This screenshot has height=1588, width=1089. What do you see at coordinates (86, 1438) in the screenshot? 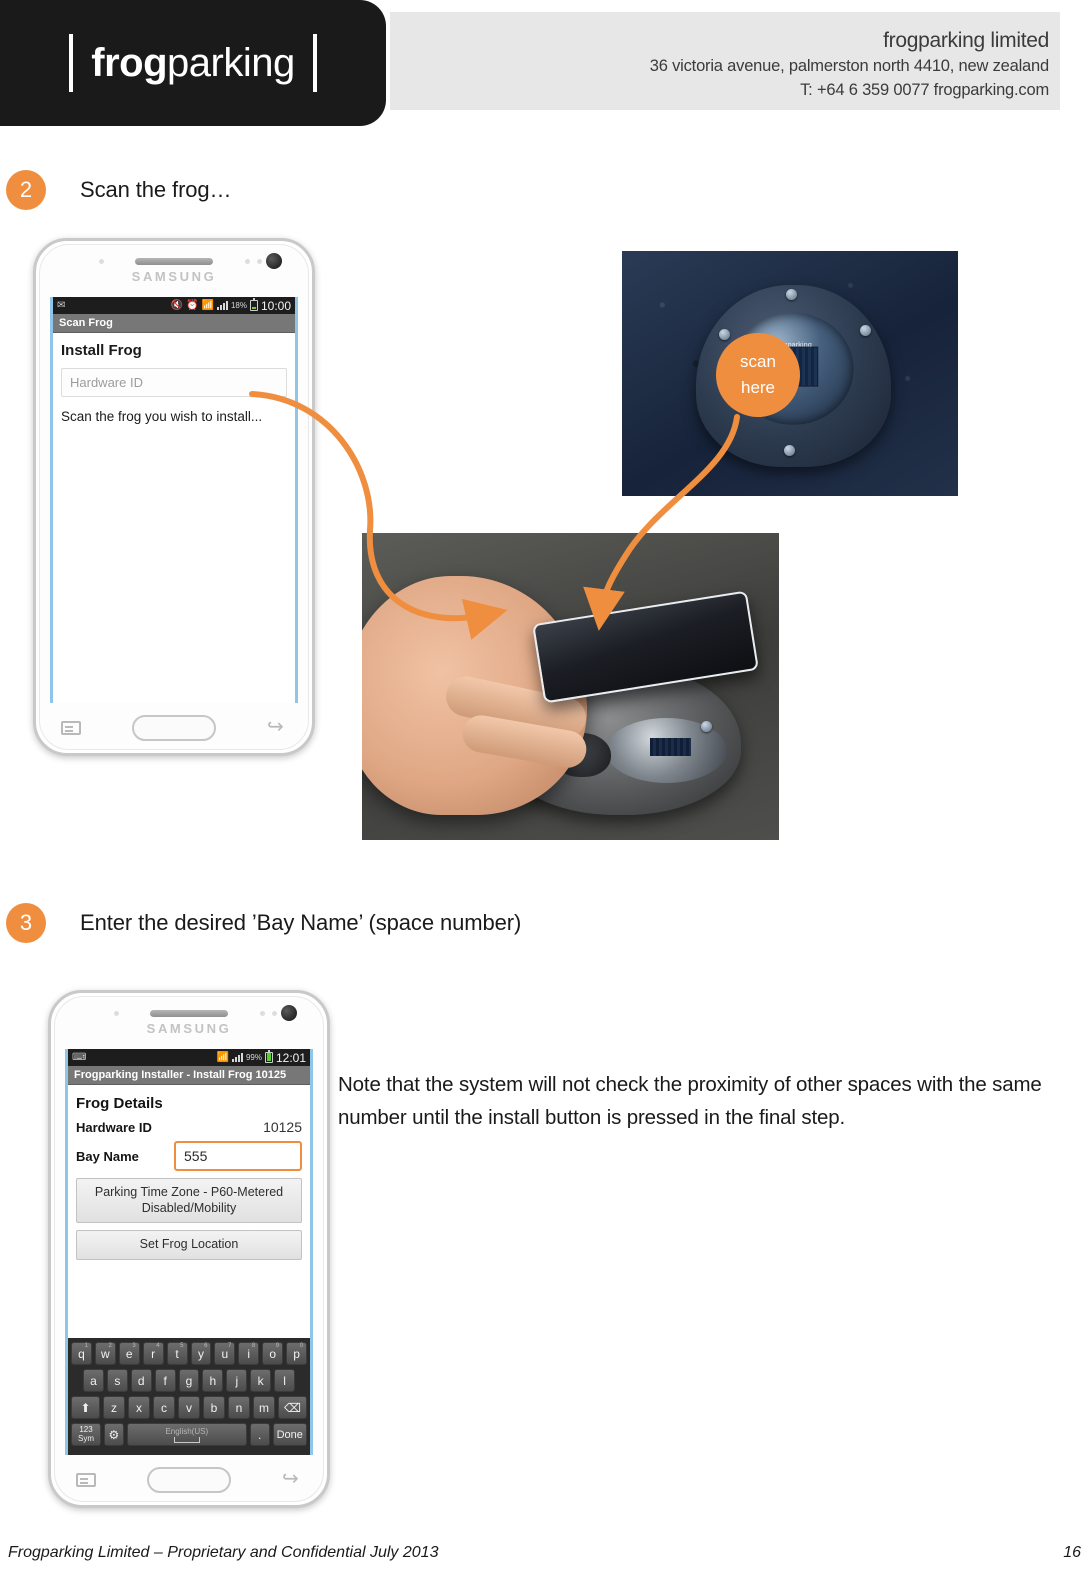
I see `key-sym-bottom: Sym` at bounding box center [86, 1438].